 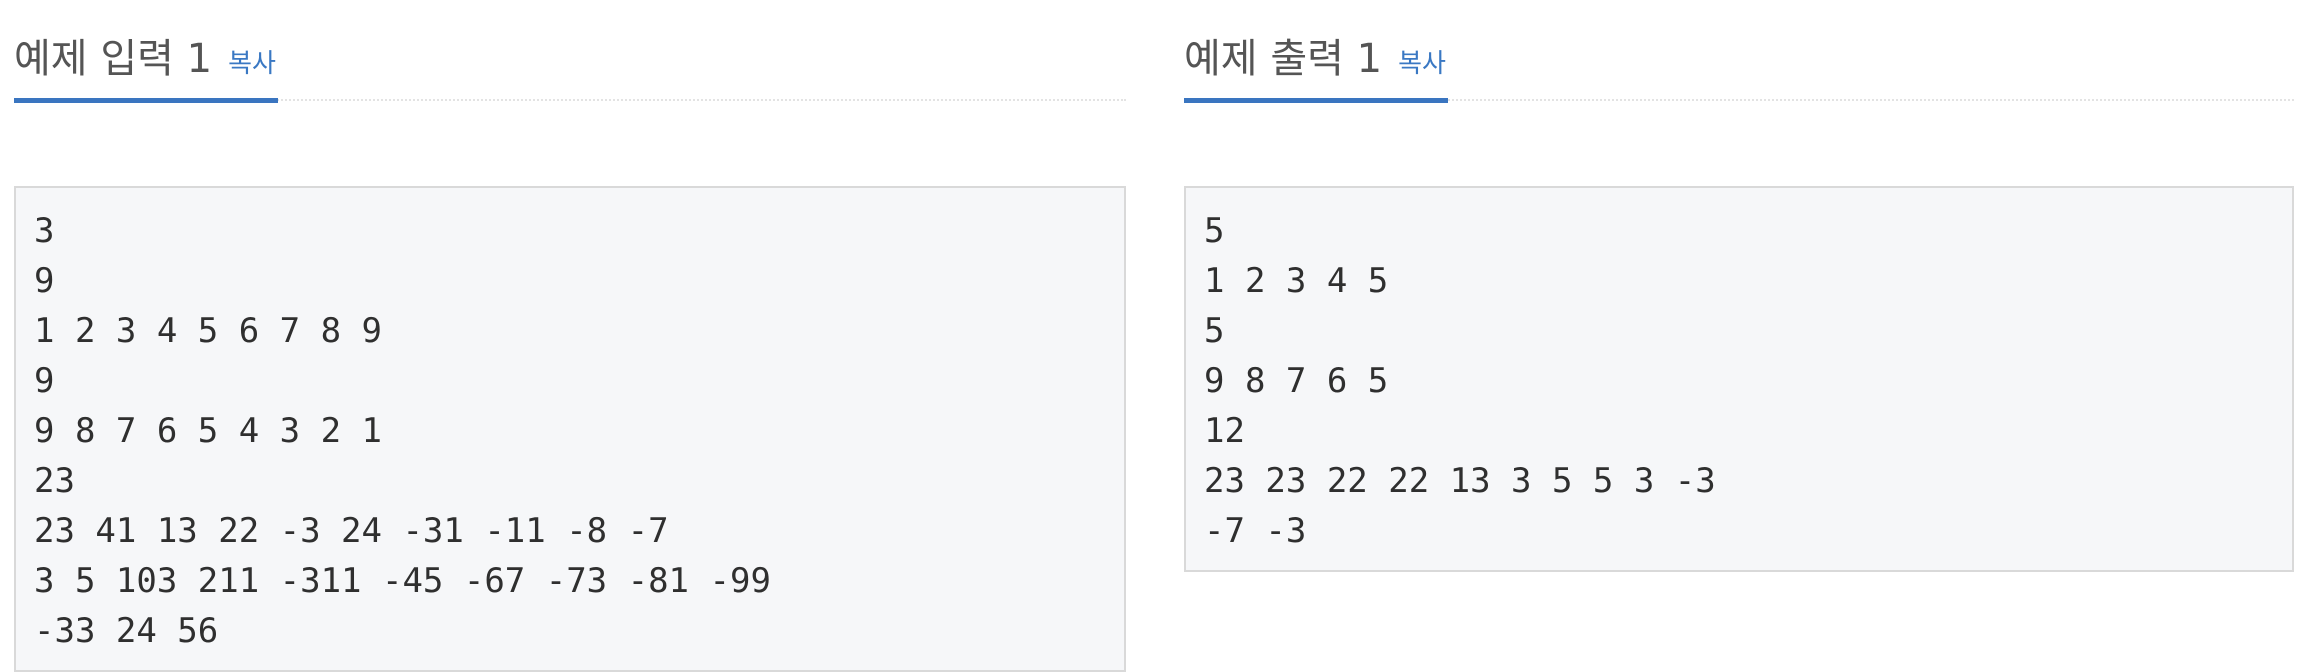 I want to click on sample-input-title: 예제 입력 1, so click(x=113, y=59).